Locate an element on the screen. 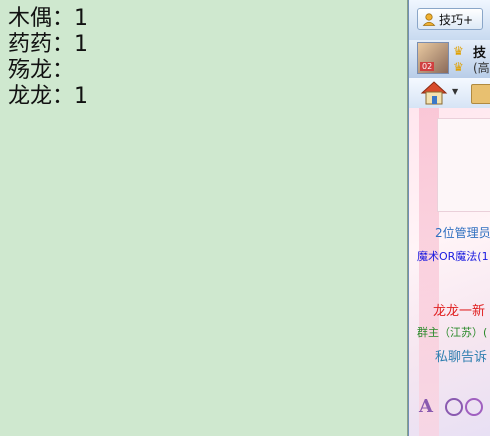 The width and height of the screenshot is (490, 436). admin-count-text: 2位管理员 is located at coordinates (462, 232).